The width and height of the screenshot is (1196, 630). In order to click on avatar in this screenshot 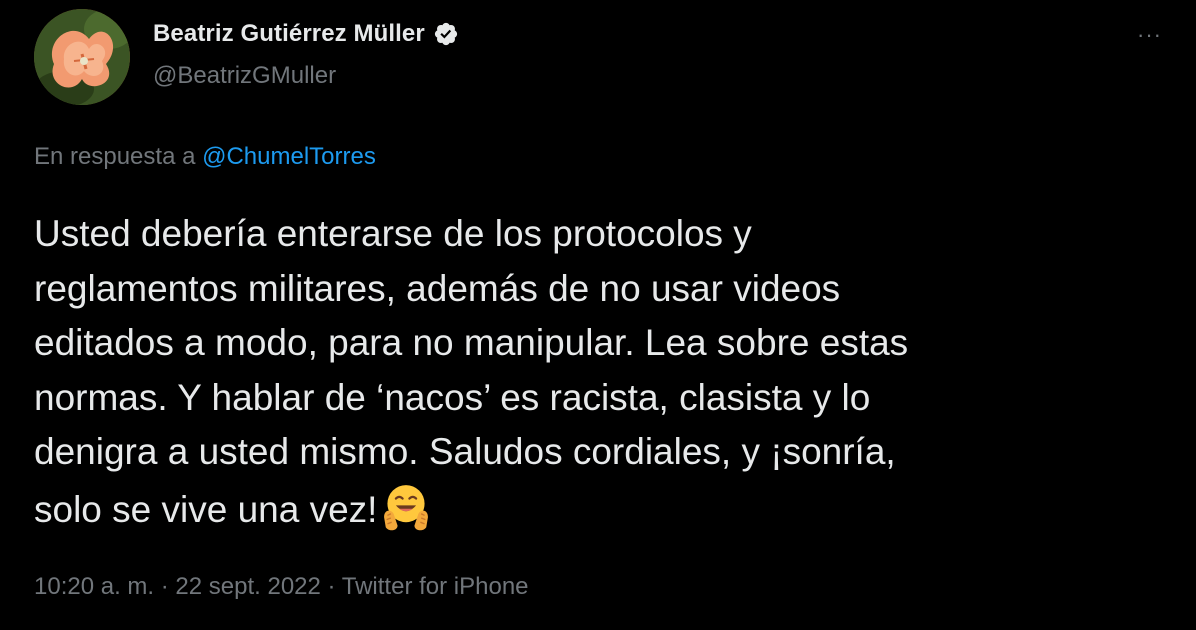, I will do `click(82, 57)`.